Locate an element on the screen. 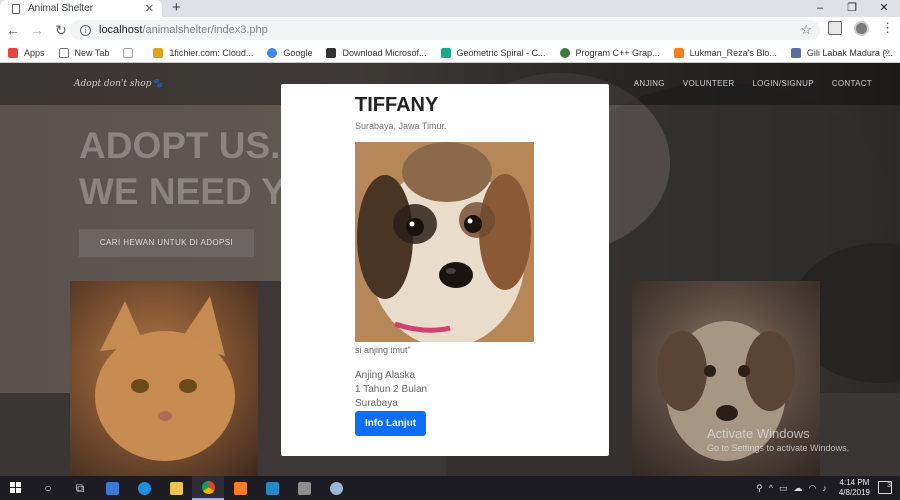 This screenshot has width=900, height=500. apps-grid-icon is located at coordinates (13, 52).